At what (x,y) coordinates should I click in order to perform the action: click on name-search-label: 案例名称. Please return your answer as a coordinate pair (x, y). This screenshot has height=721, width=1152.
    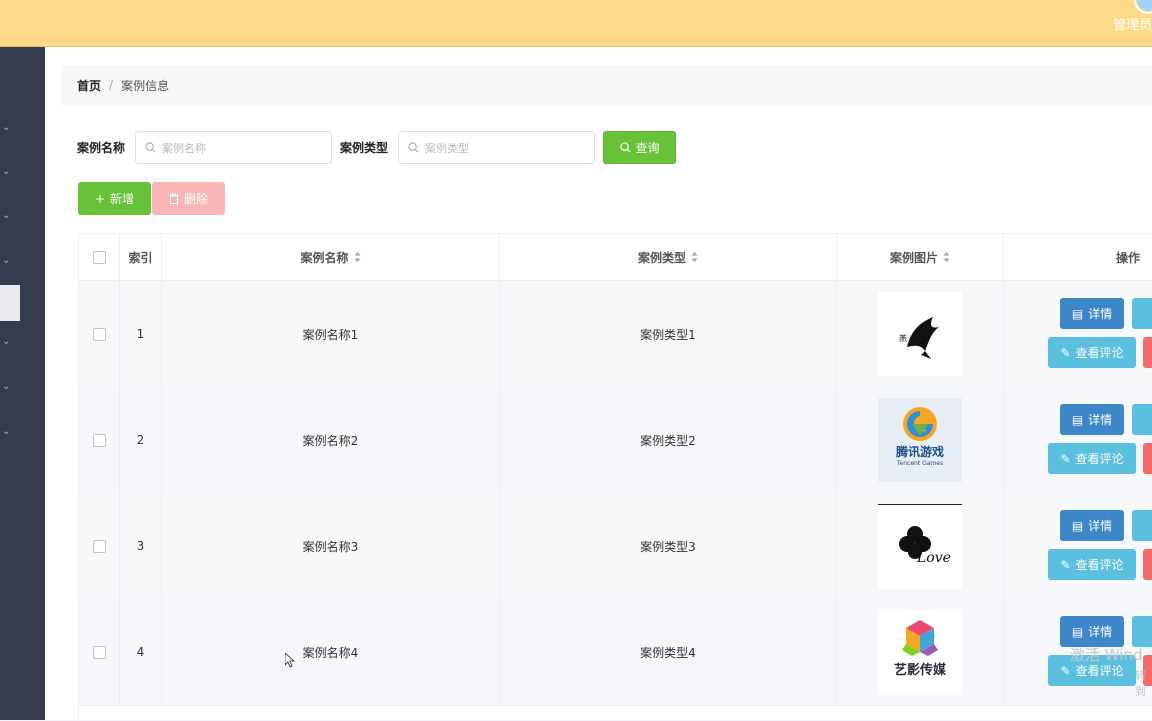
    Looking at the image, I should click on (101, 148).